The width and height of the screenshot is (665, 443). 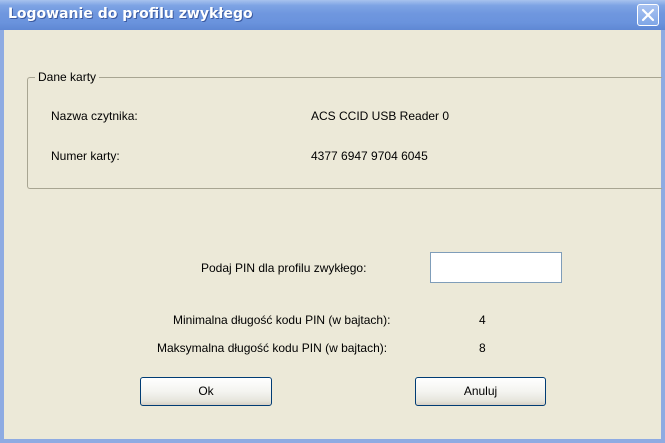 I want to click on window-frame-bottom, so click(x=332, y=441).